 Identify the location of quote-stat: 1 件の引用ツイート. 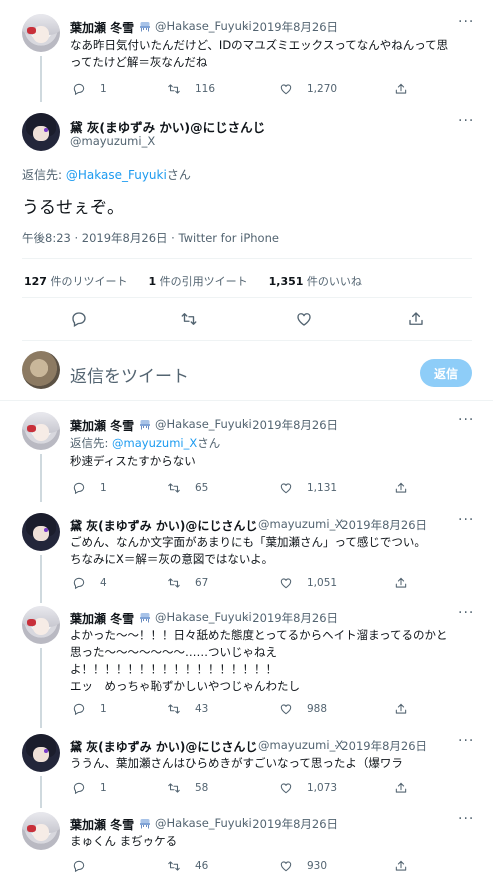
(197, 281).